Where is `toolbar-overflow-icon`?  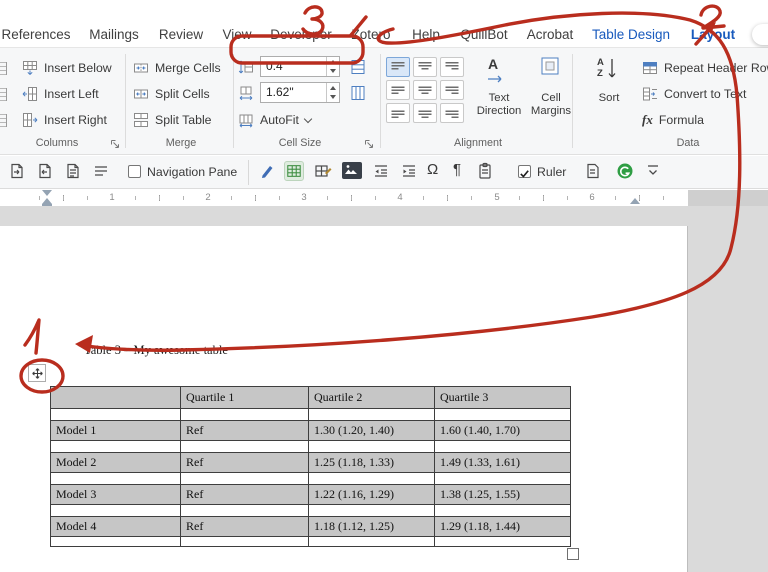 toolbar-overflow-icon is located at coordinates (653, 171).